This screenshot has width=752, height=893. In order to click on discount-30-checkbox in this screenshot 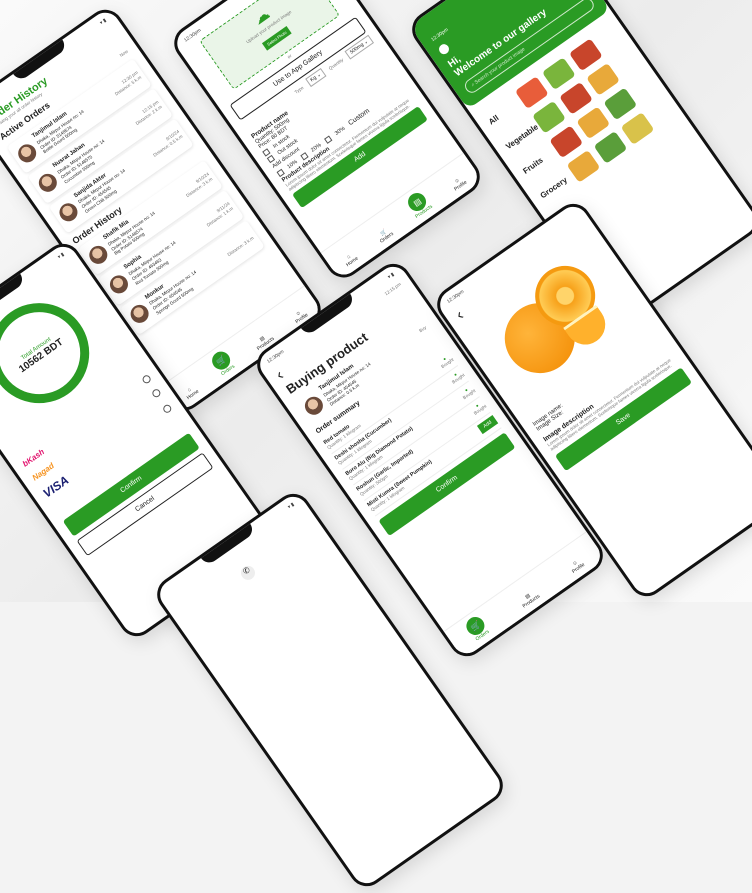, I will do `click(328, 139)`.